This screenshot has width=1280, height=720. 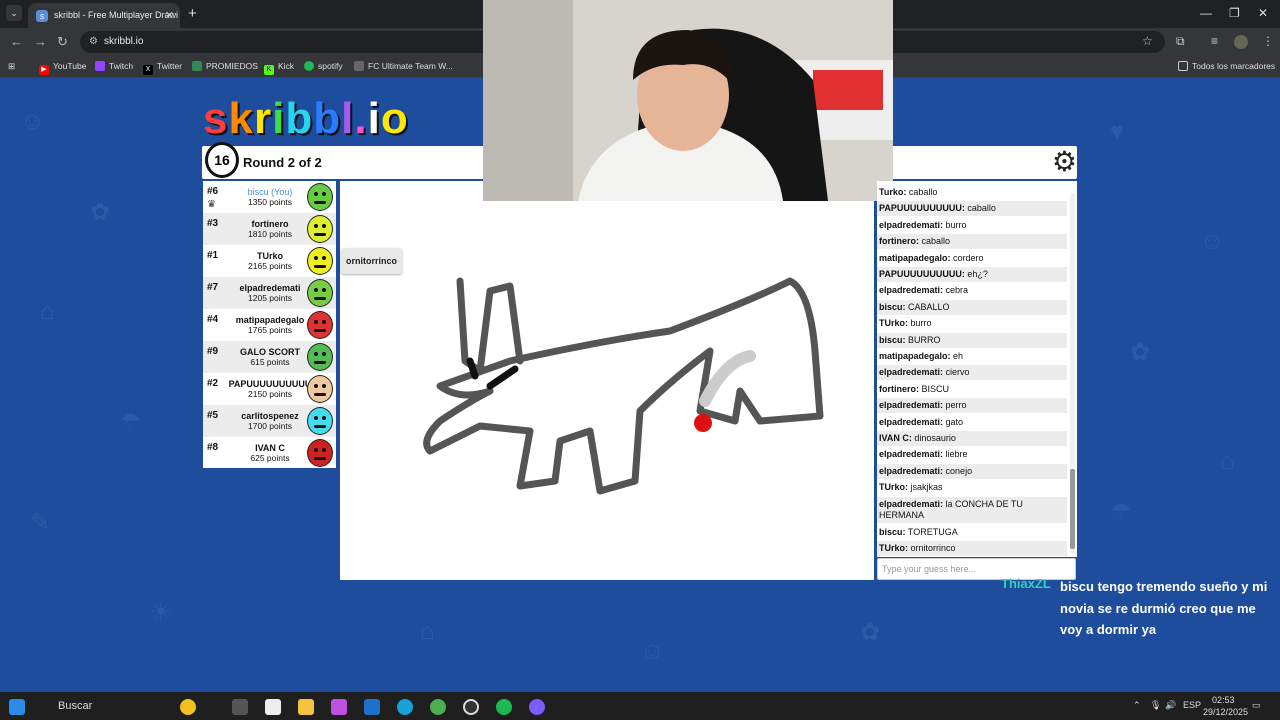 I want to click on new-tab-icon: +, so click(x=192, y=13).